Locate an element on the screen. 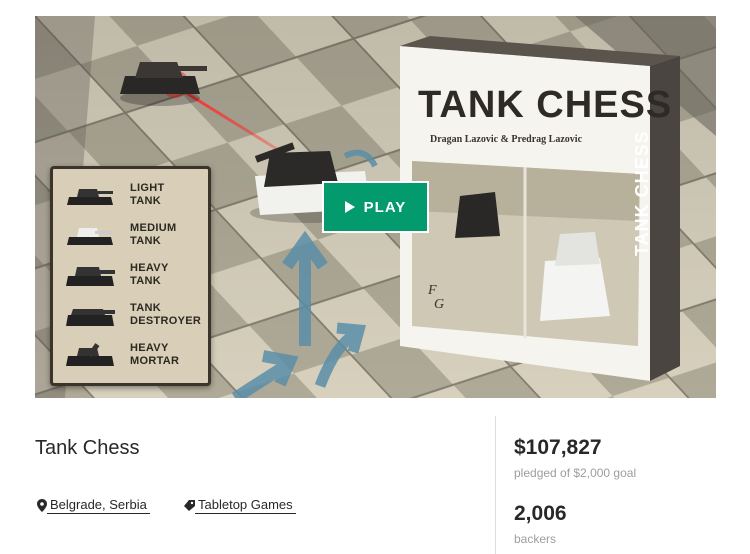 This screenshot has width=750, height=554. legend-label: LIGHT TANK is located at coordinates (147, 194).